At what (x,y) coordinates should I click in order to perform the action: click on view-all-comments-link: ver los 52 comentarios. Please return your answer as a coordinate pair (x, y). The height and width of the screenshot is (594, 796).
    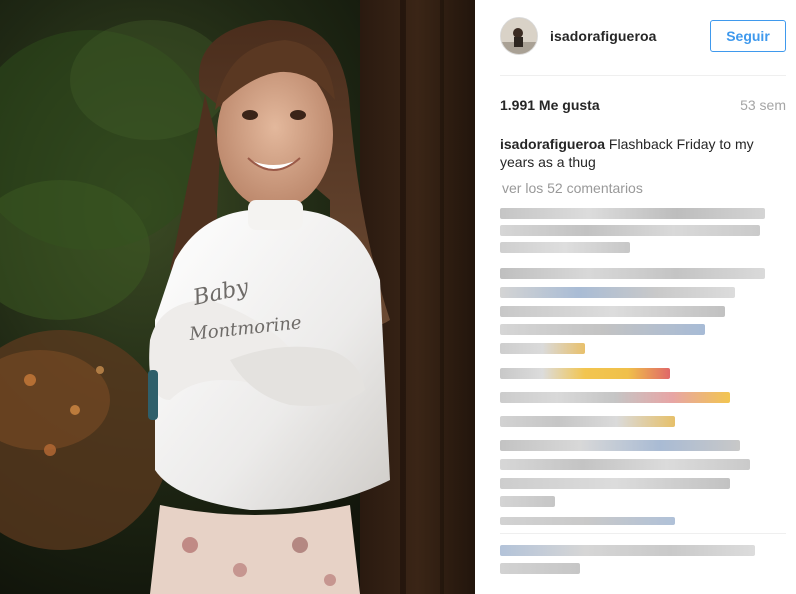
    Looking at the image, I should click on (572, 188).